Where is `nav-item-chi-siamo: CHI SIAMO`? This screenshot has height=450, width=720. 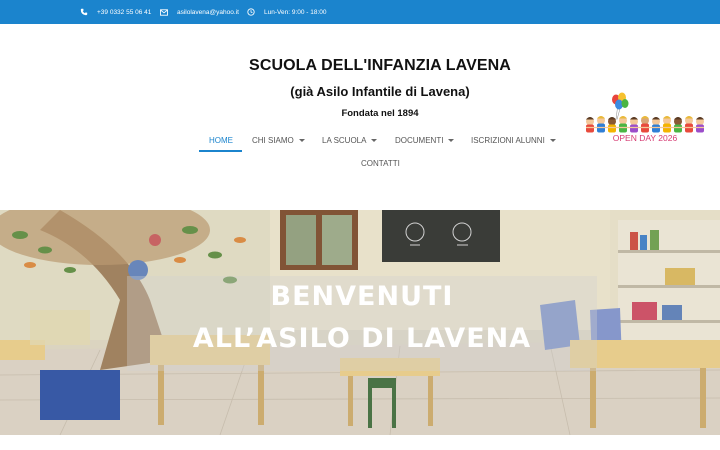
nav-item-chi-siamo: CHI SIAMO is located at coordinates (278, 140).